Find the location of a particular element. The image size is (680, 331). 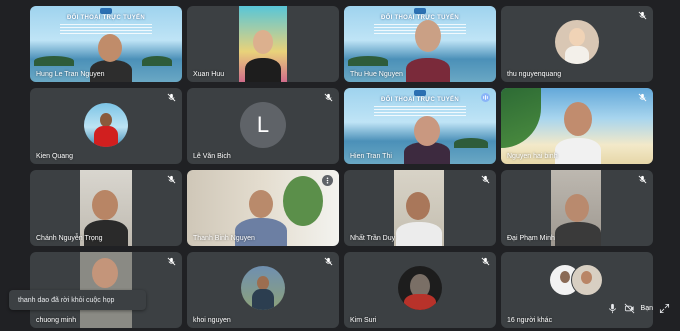

participant-name: Chánh Nguyễn Trọng is located at coordinates (69, 238).